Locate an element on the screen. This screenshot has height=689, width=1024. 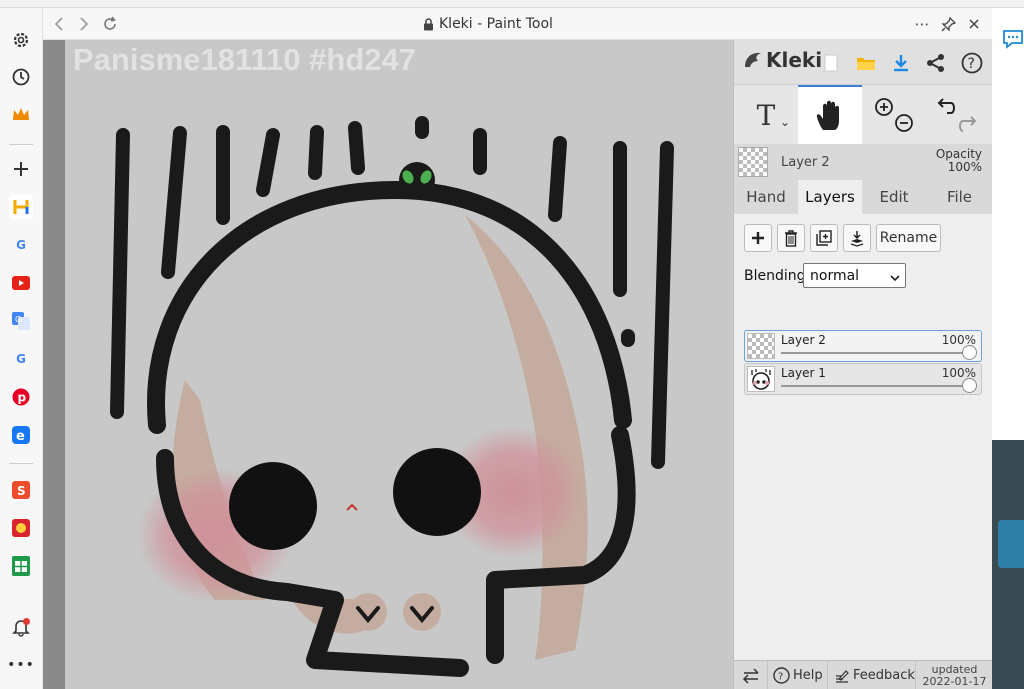
pin-icon is located at coordinates (948, 24).